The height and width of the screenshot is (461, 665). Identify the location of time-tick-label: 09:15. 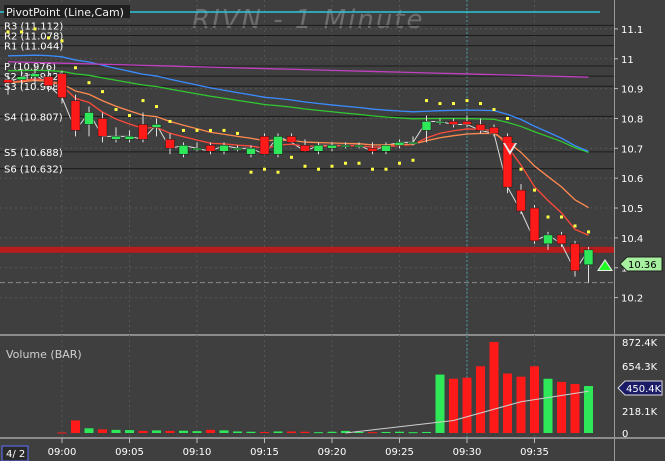
(264, 452).